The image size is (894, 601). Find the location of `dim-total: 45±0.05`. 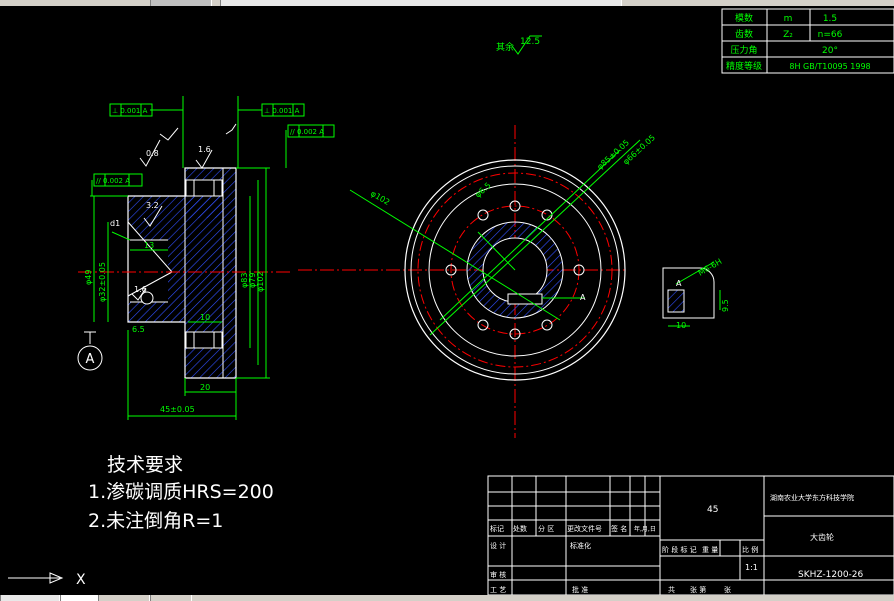

dim-total: 45±0.05 is located at coordinates (177, 409).